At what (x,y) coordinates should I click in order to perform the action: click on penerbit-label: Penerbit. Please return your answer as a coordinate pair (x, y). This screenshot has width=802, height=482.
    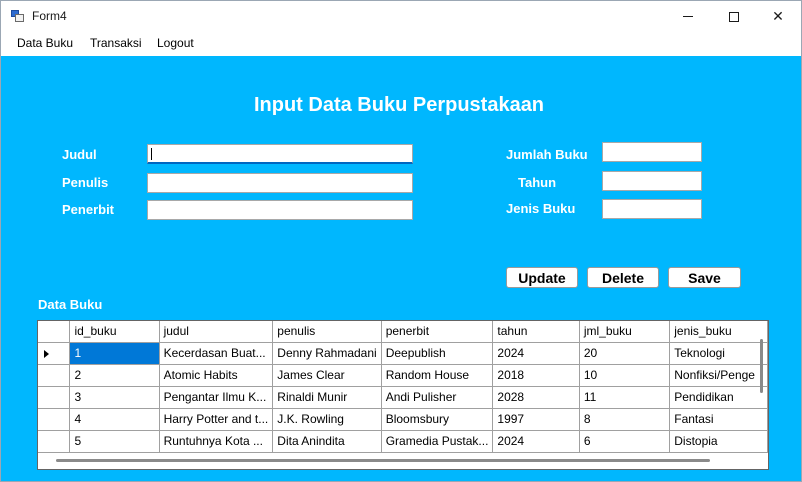
    Looking at the image, I should click on (88, 209).